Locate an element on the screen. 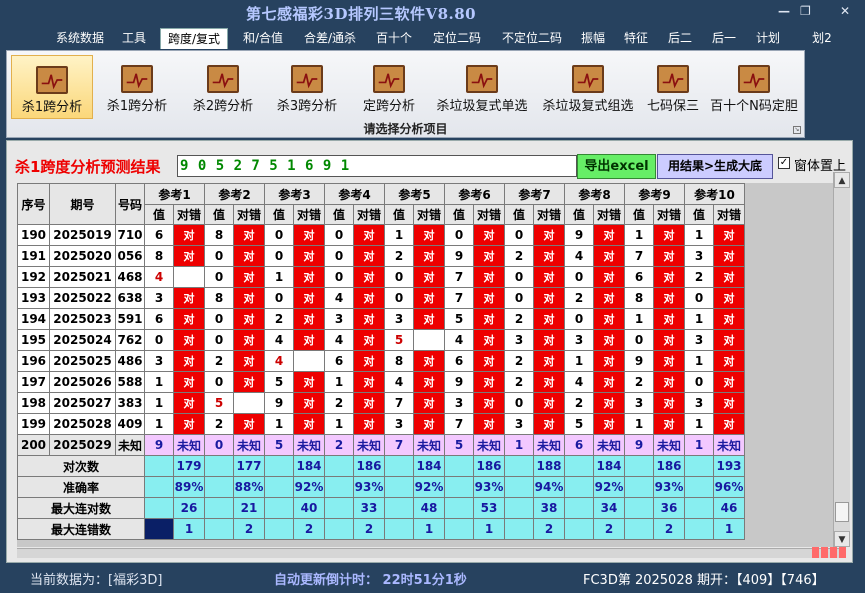 The image size is (865, 593). stats-label: 对次数 is located at coordinates (81, 466).